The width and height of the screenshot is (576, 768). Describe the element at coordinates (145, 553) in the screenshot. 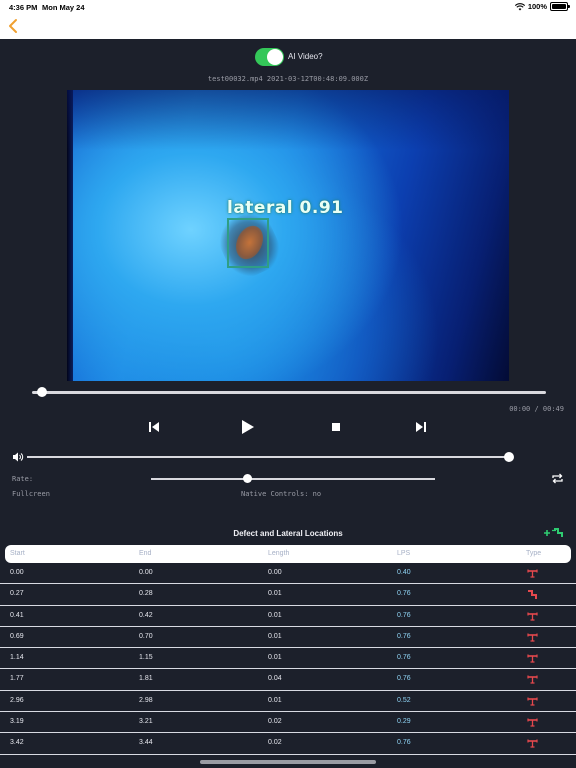

I see `header-end: End` at that location.